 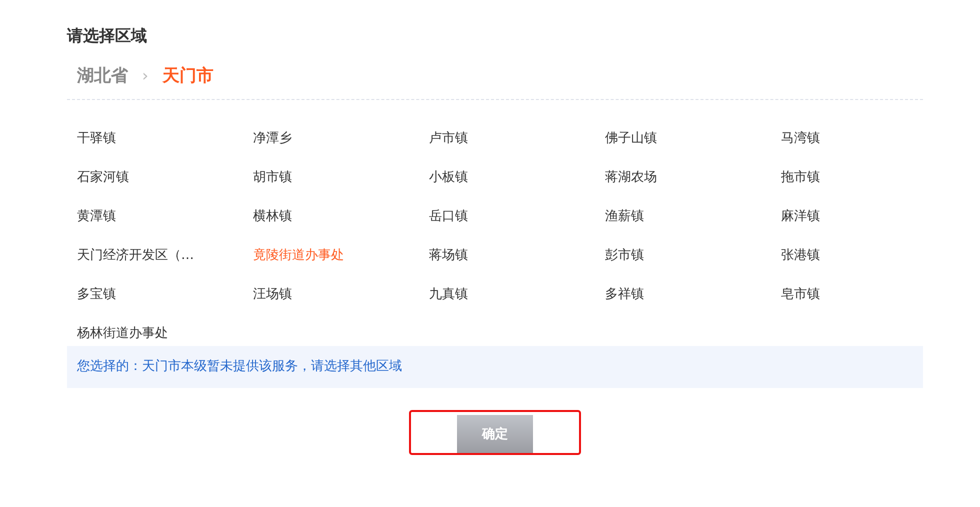 I want to click on region-option: 拖市镇, so click(x=800, y=179).